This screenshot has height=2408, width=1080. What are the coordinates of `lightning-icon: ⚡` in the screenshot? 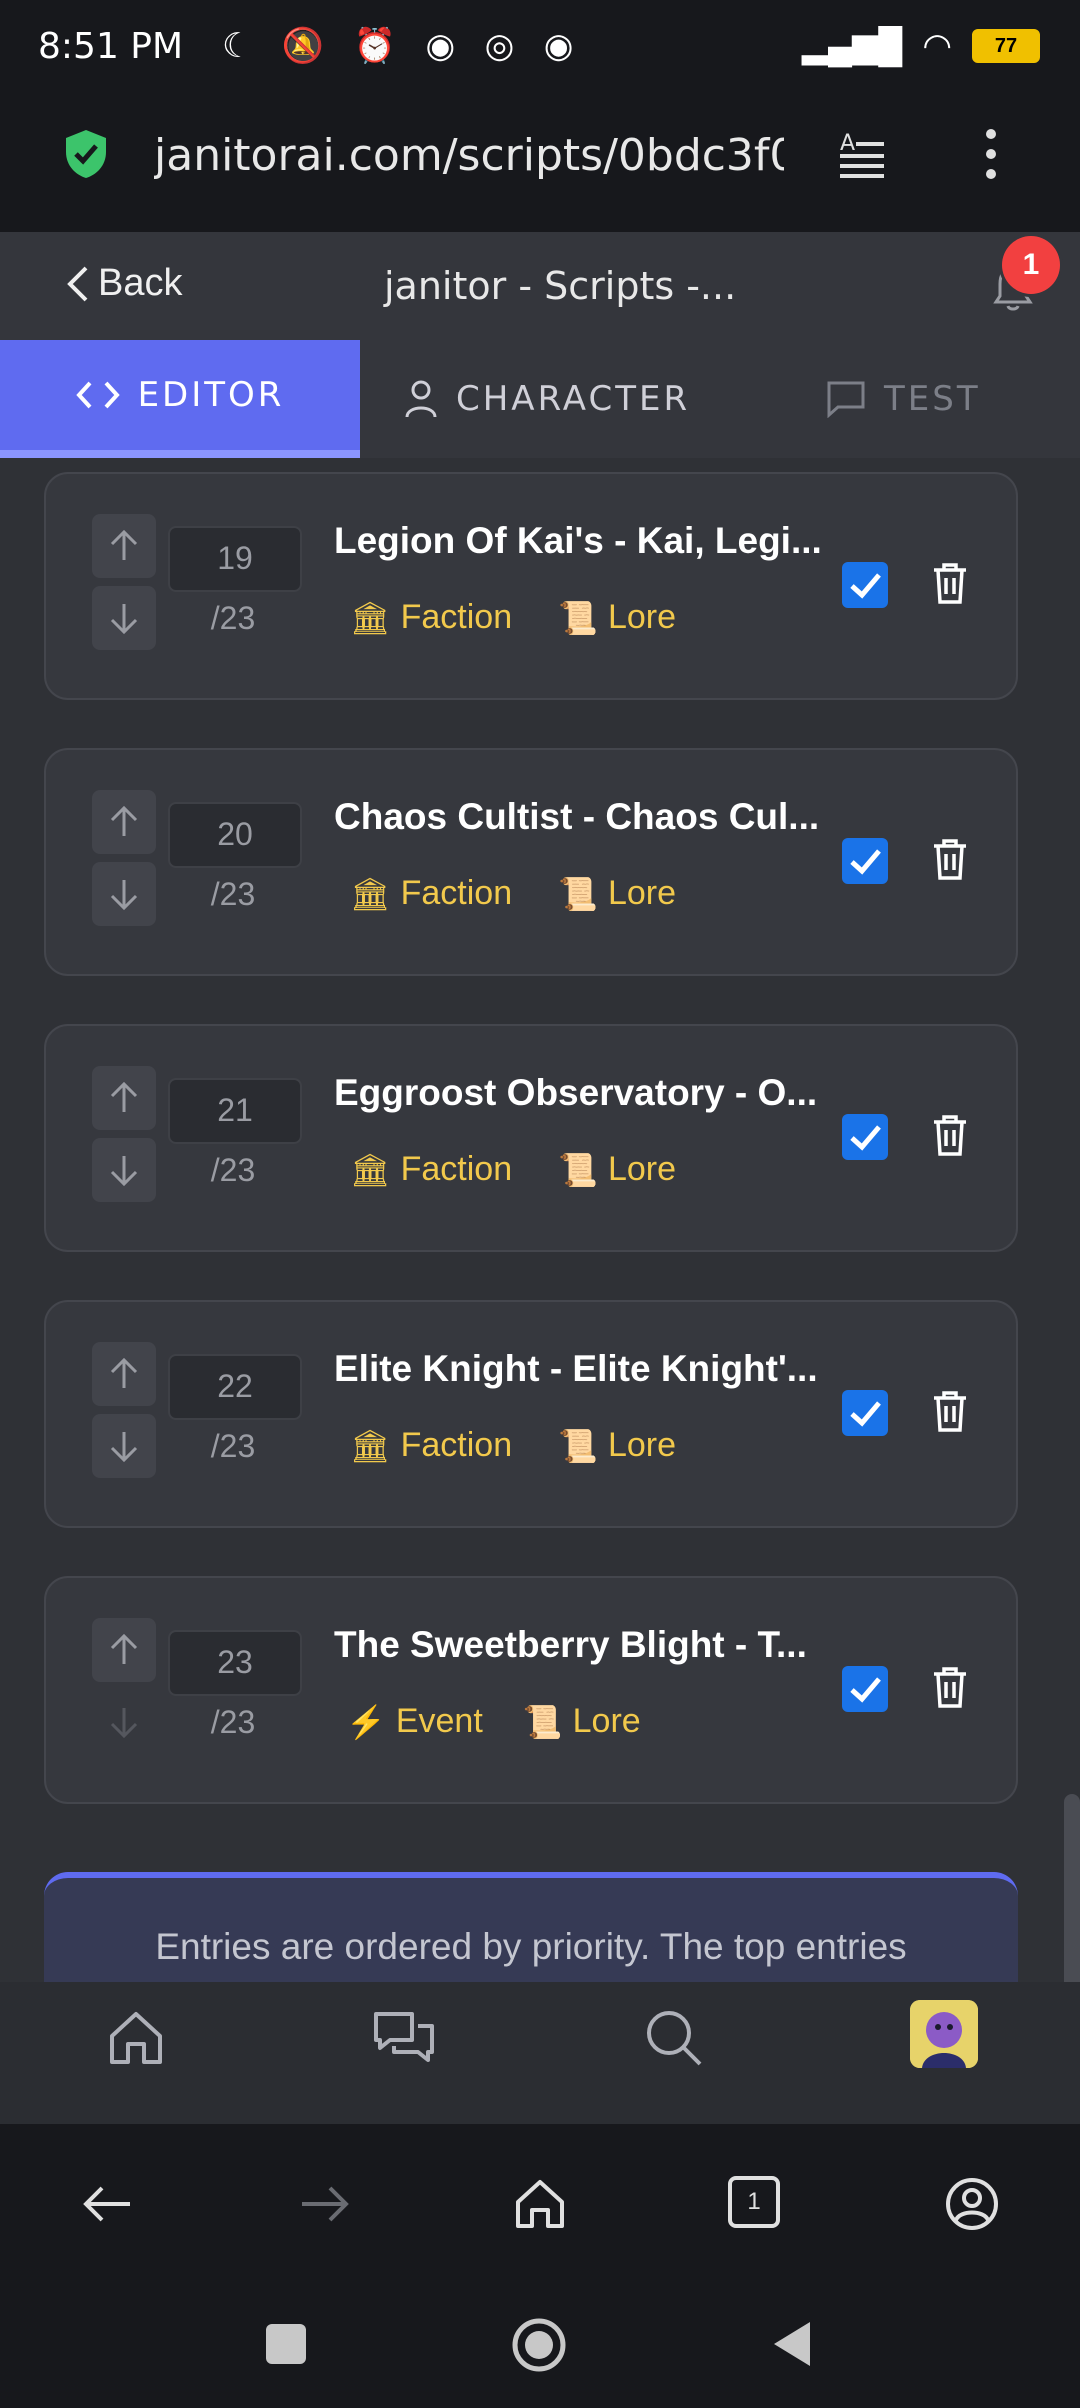 It's located at (366, 1721).